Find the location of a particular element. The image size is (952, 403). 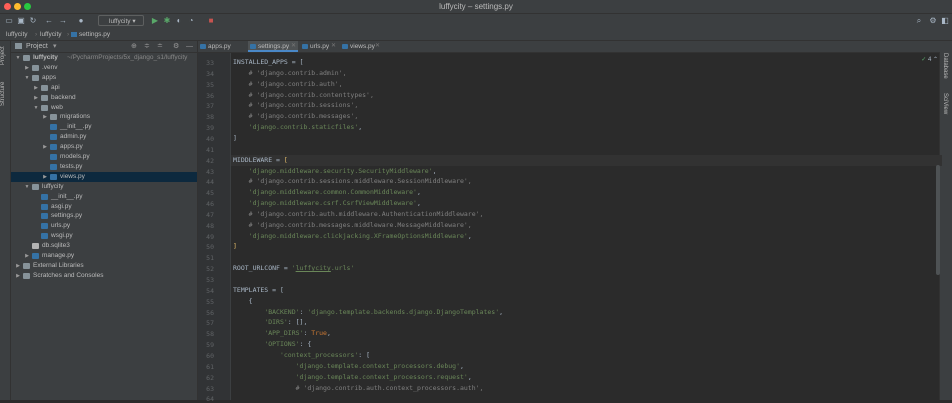

code-line: 'DIRS': [], is located at coordinates (270, 322).